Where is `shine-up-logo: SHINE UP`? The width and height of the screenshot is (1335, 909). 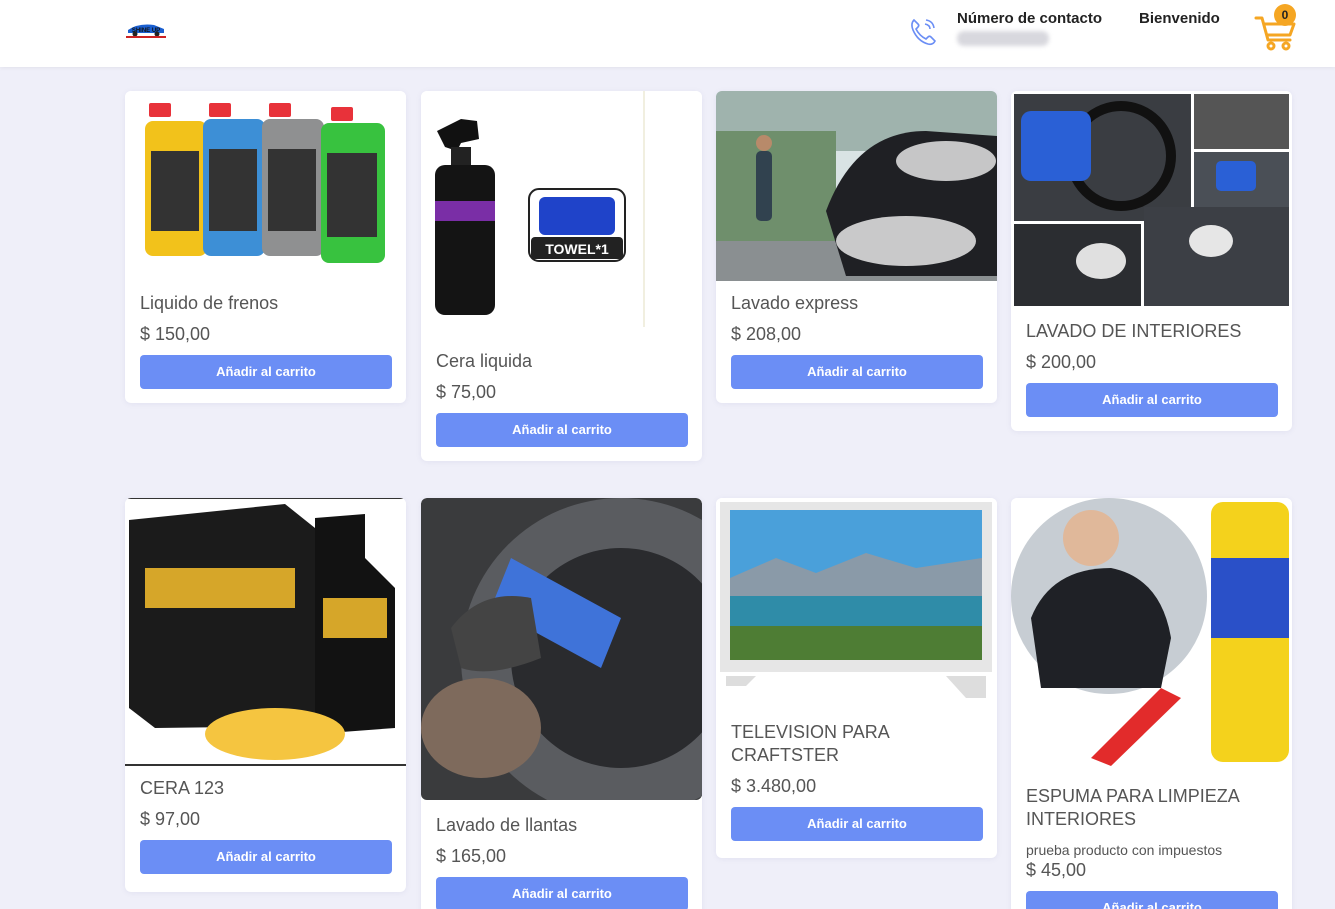
shine-up-logo: SHINE UP is located at coordinates (146, 31).